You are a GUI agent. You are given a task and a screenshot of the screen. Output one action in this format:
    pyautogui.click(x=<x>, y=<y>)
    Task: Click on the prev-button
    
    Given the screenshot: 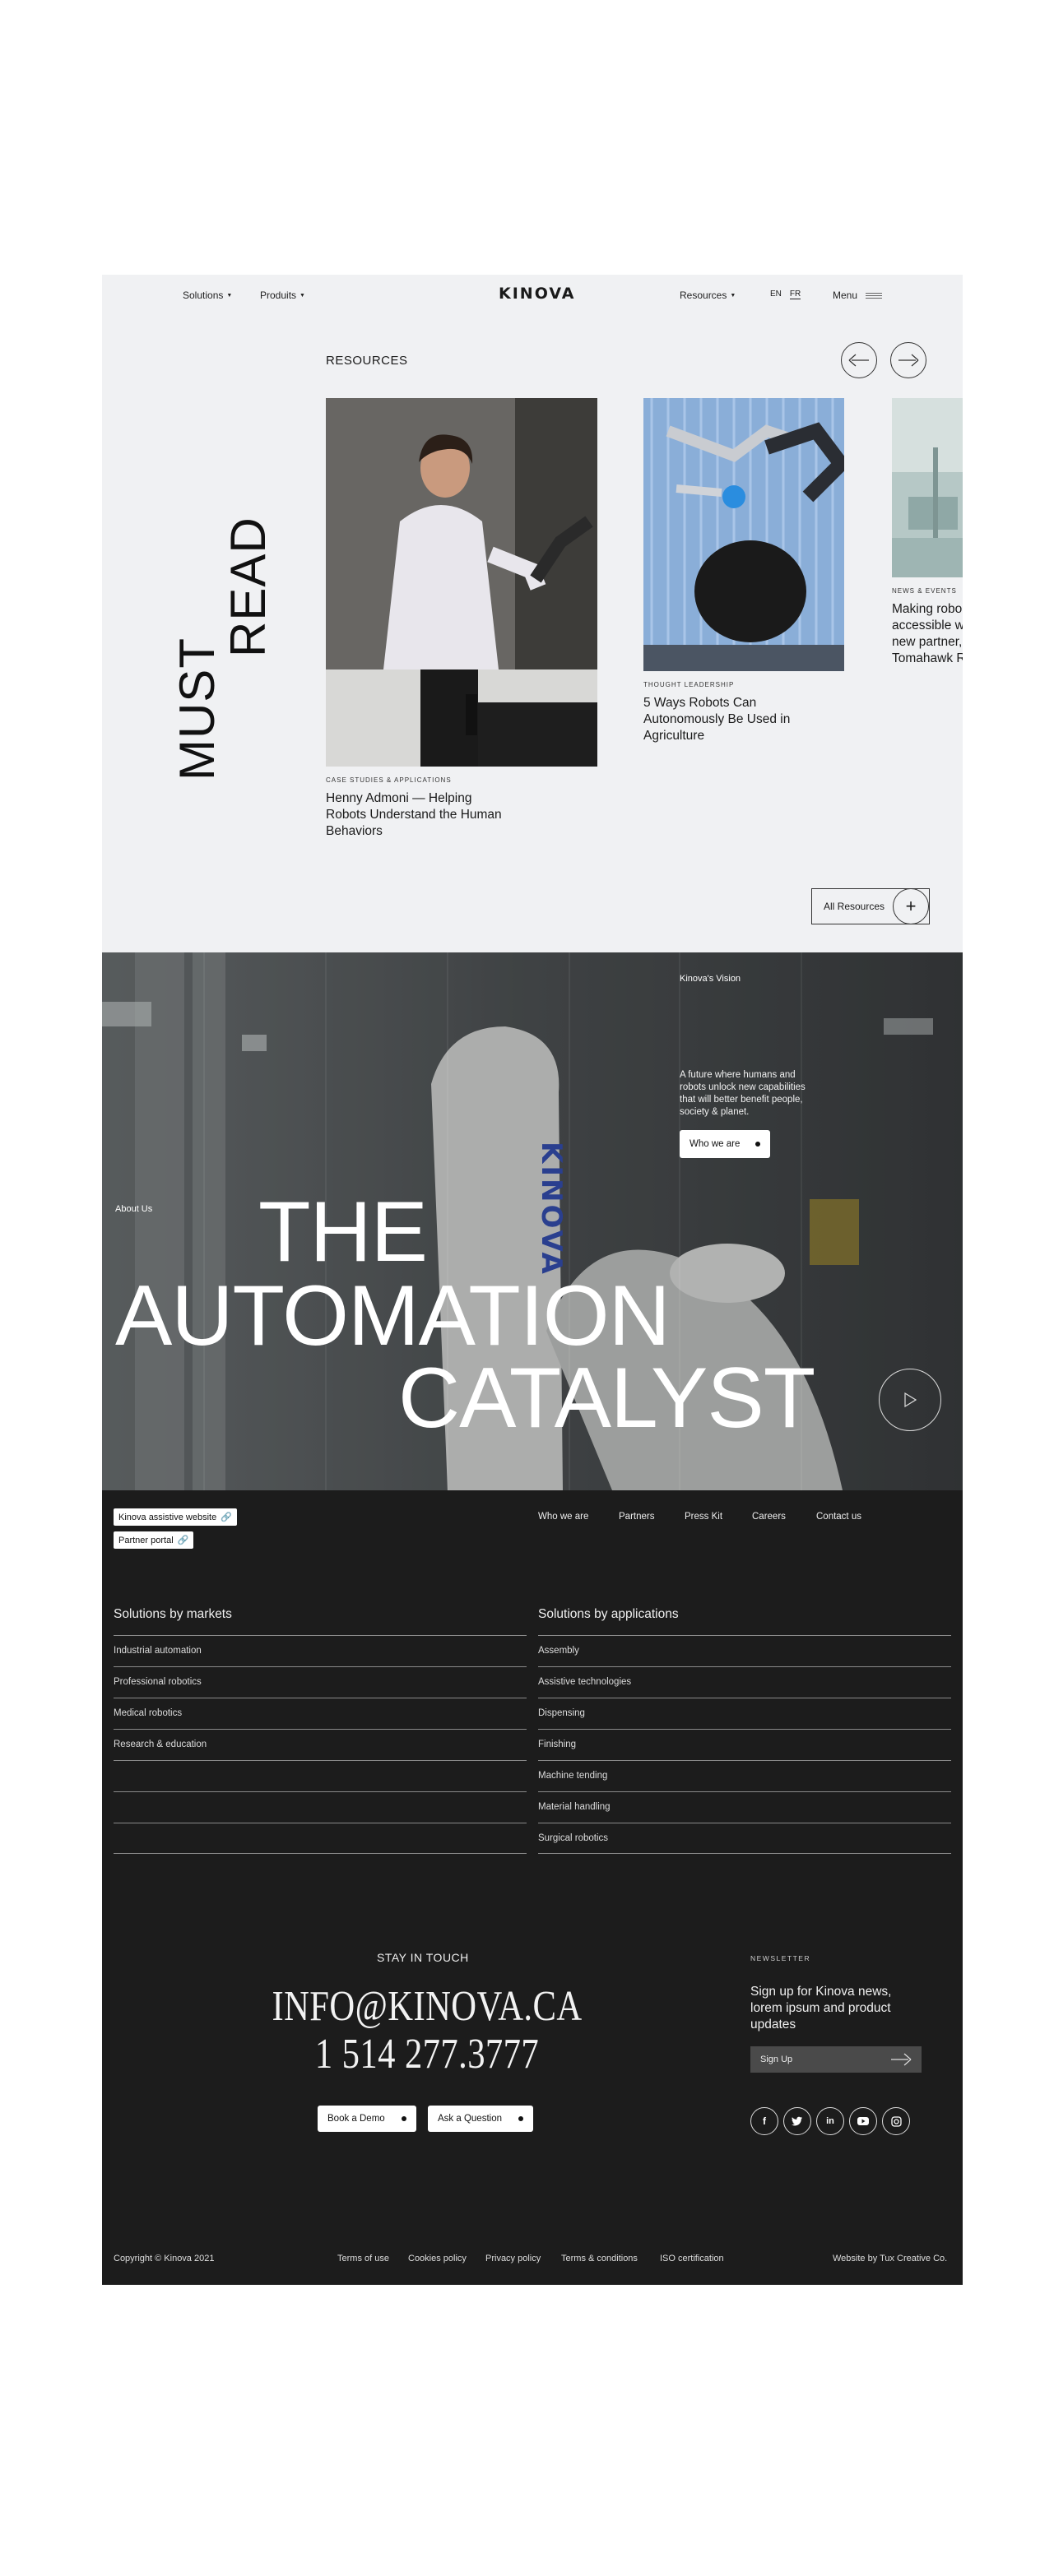 What is the action you would take?
    pyautogui.click(x=859, y=360)
    